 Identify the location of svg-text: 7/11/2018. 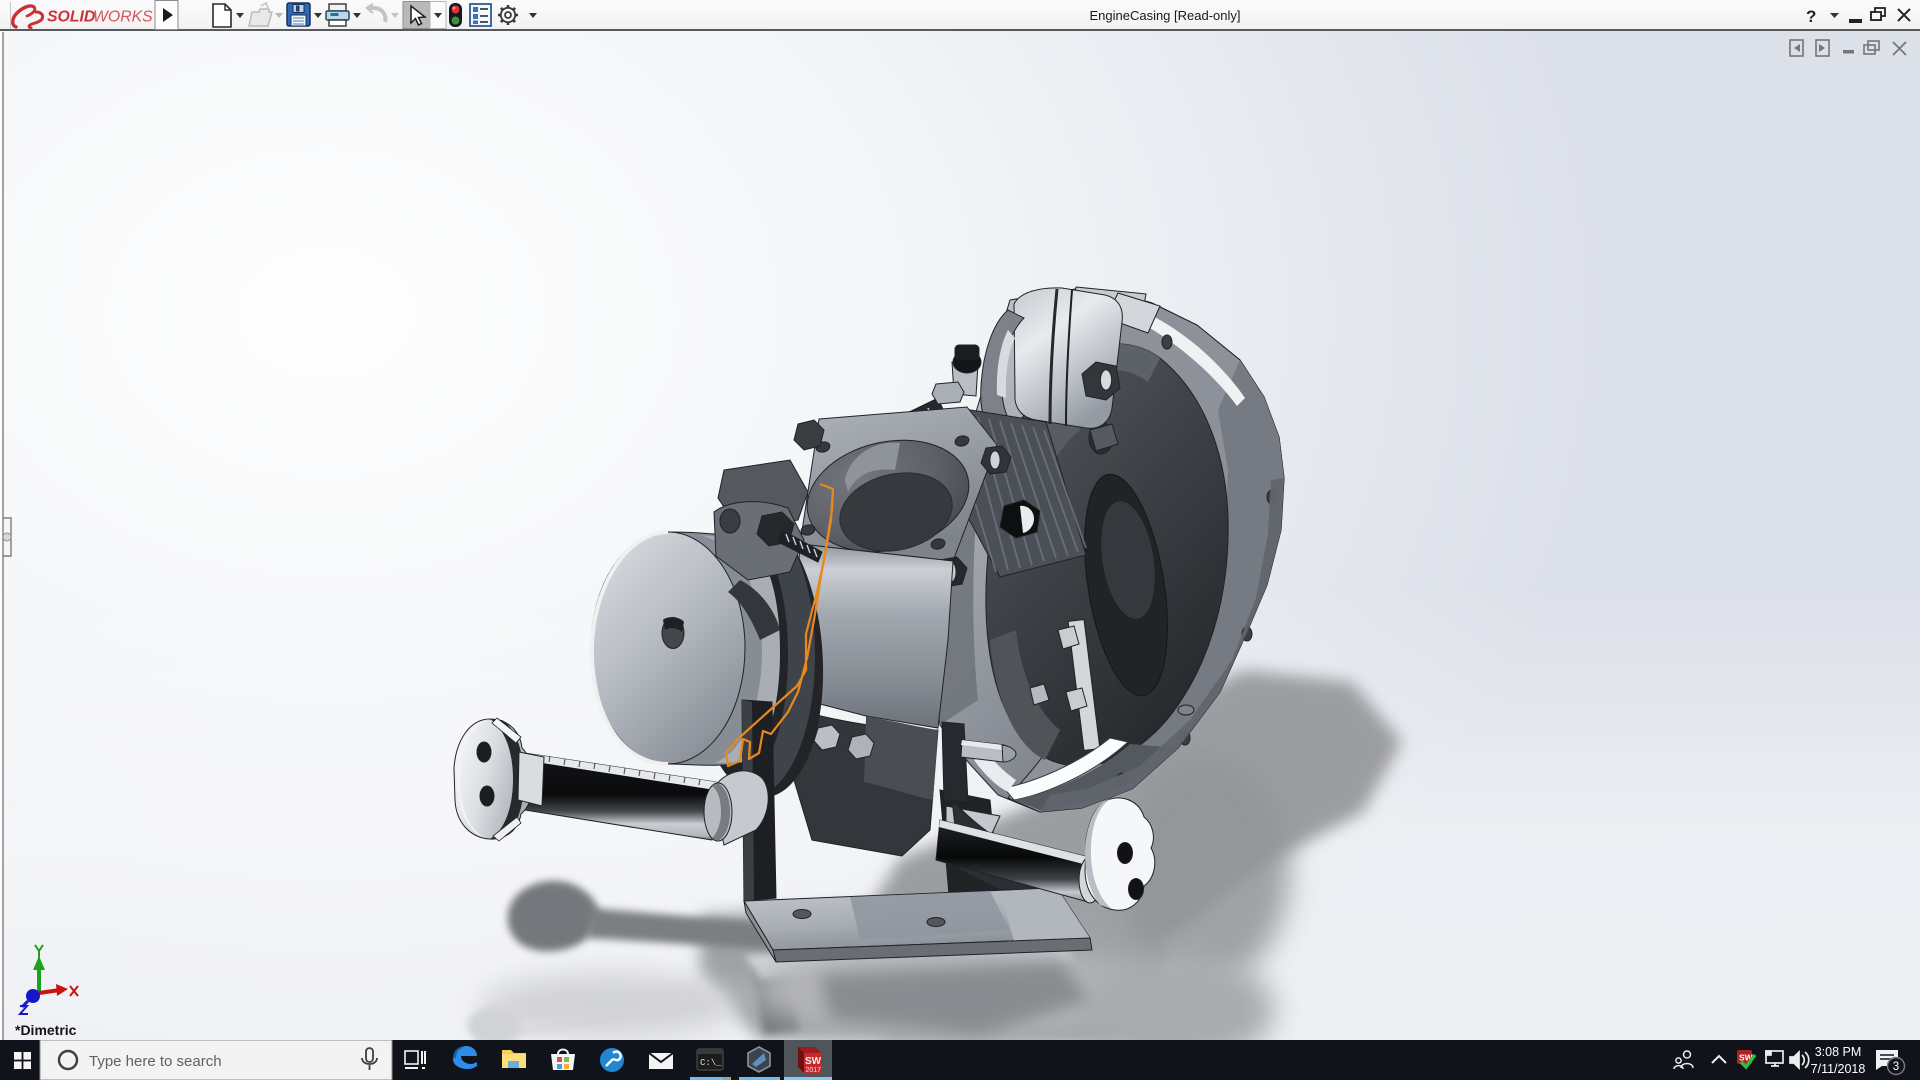
(1838, 1069).